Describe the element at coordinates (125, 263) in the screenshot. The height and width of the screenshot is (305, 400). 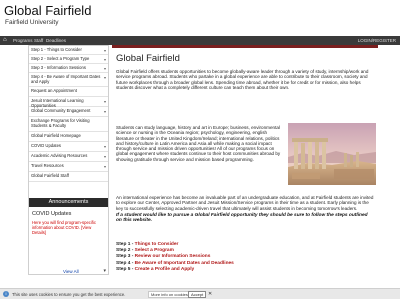
I see `step-prefix: Step 4 -` at that location.